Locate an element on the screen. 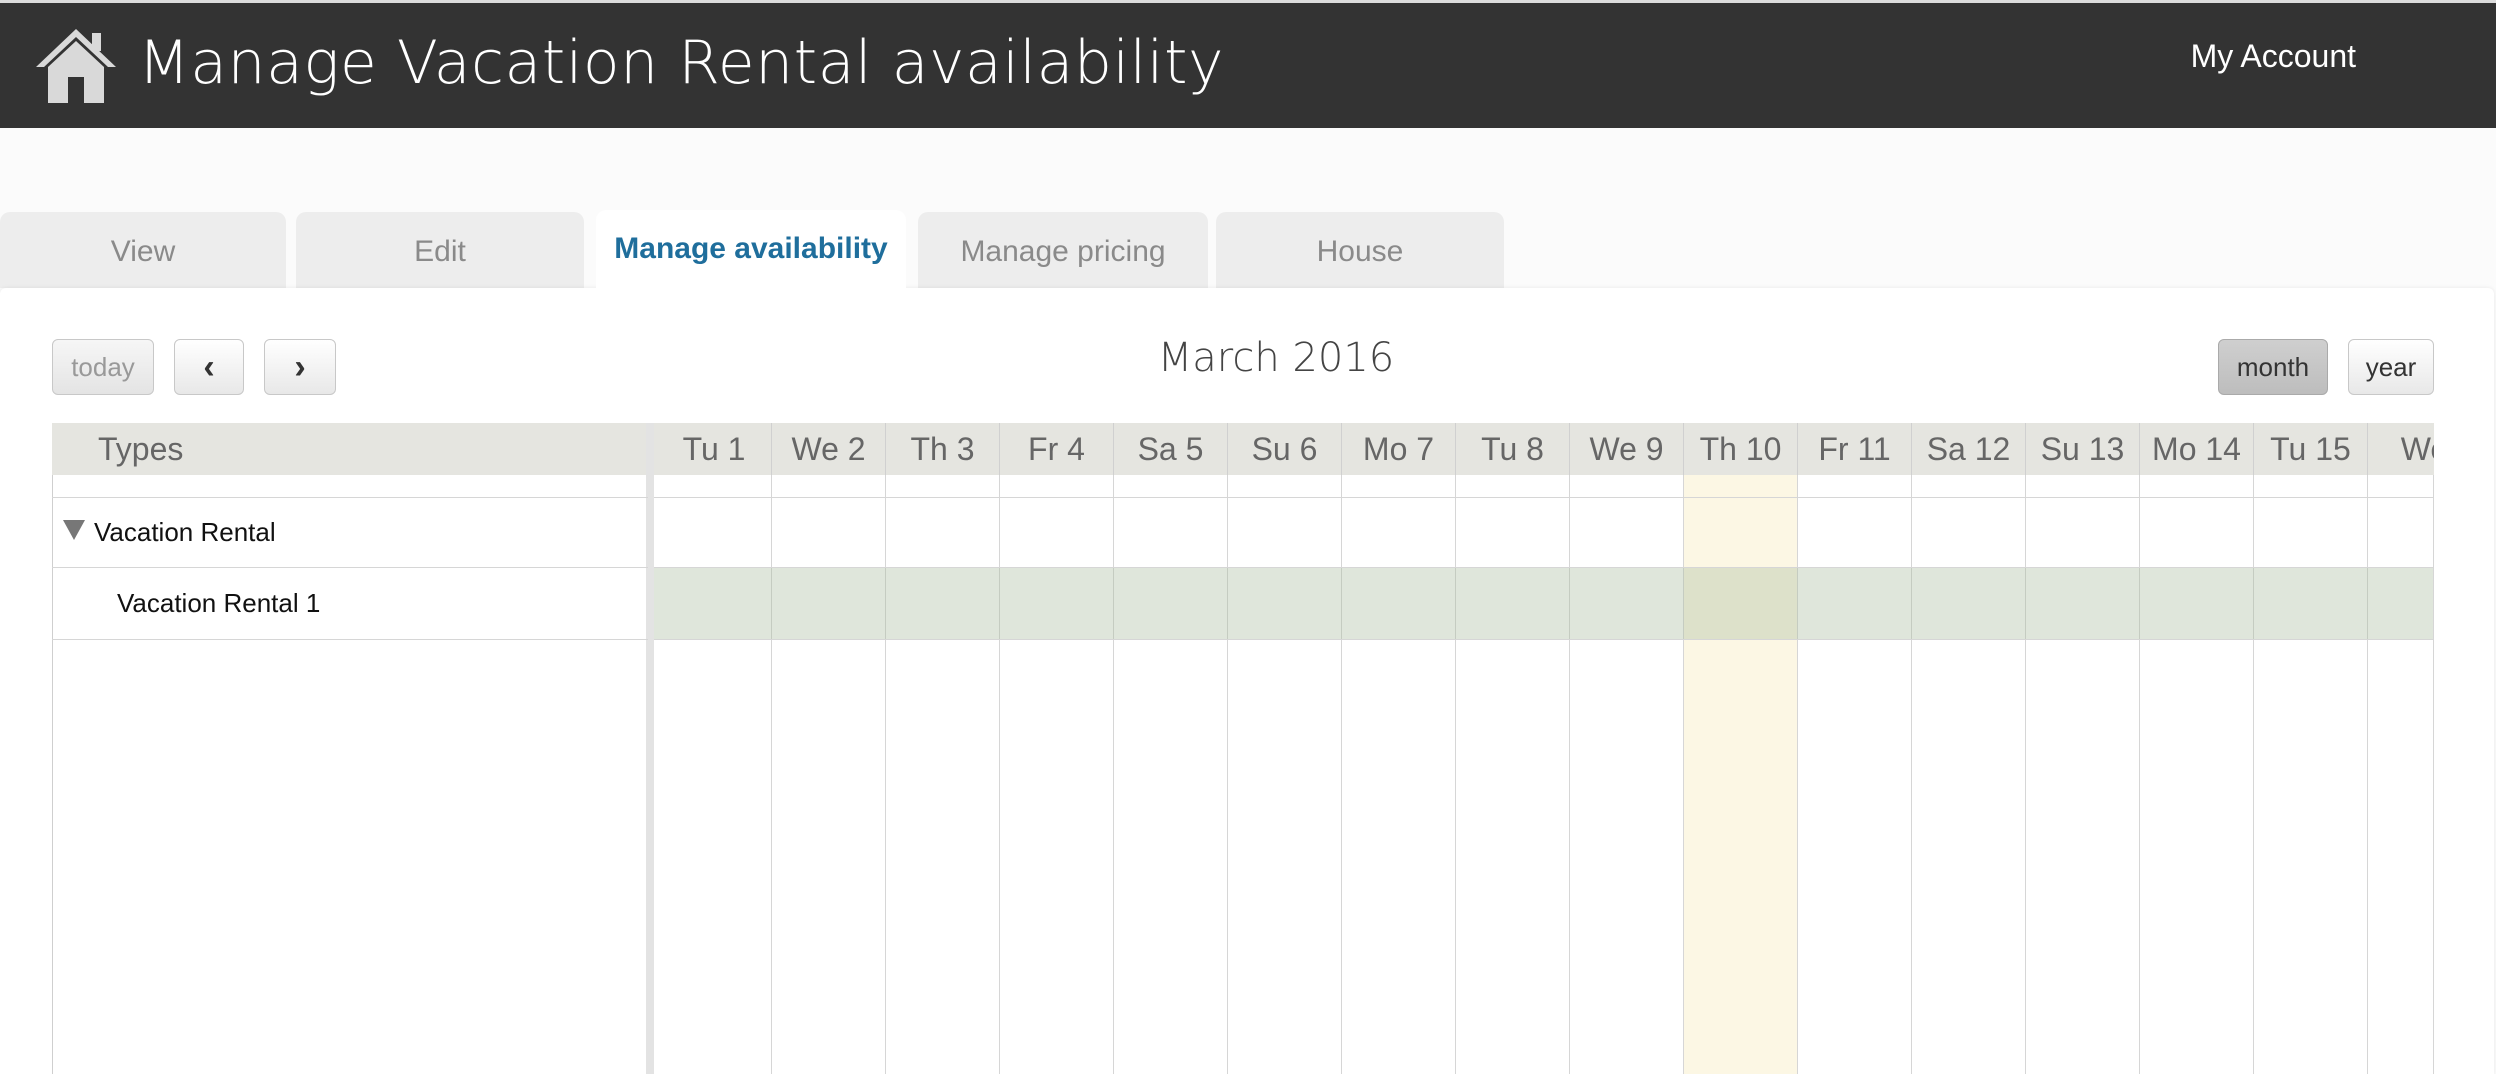 The height and width of the screenshot is (1074, 2496). today-column is located at coordinates (1740, 774).